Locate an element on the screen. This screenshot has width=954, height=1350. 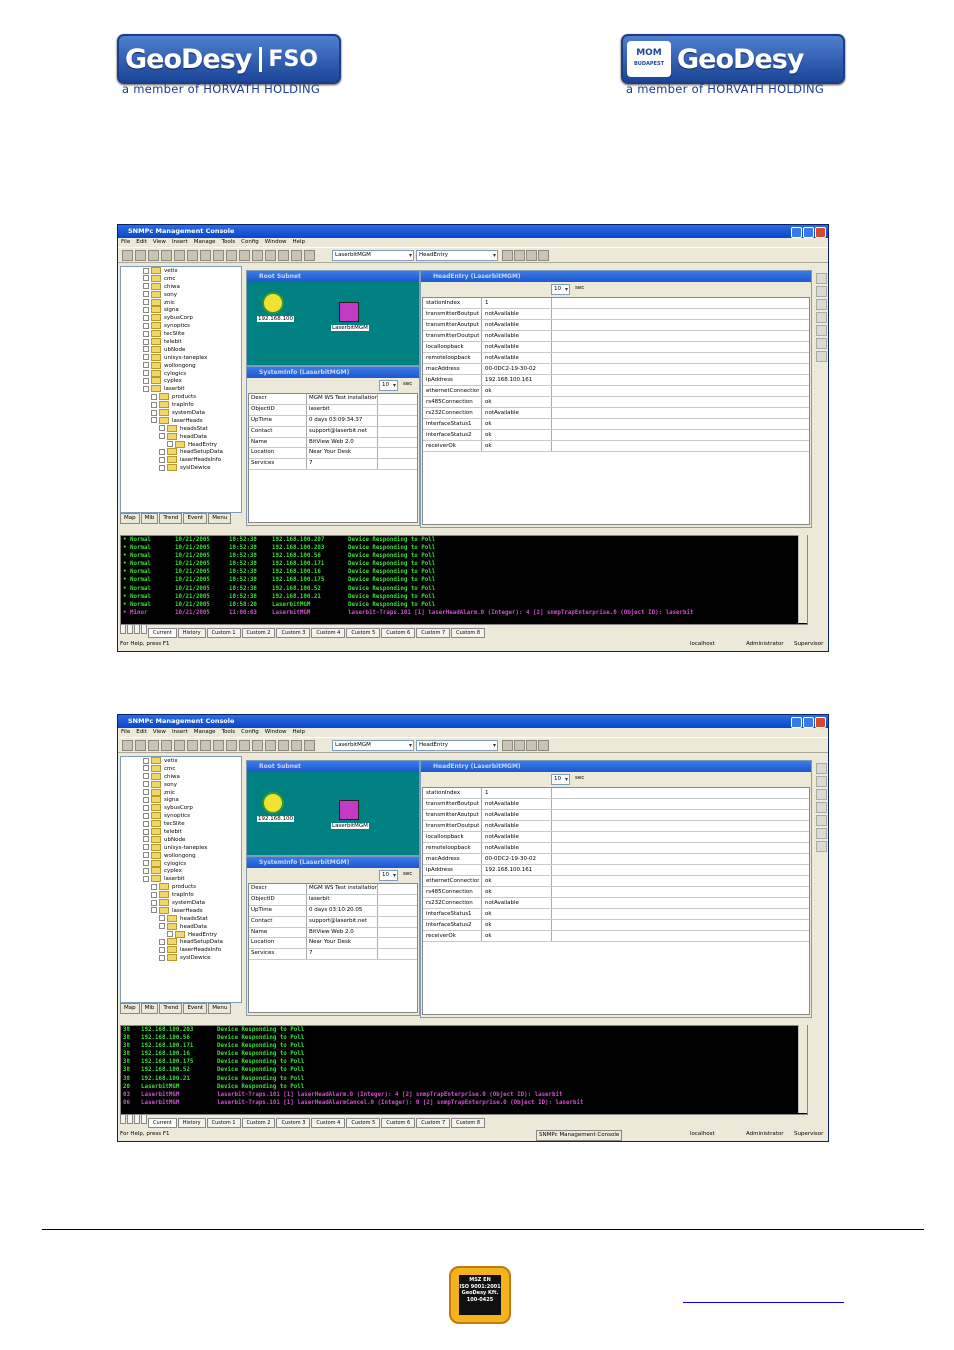
zoom-icon is located at coordinates (179, 745).